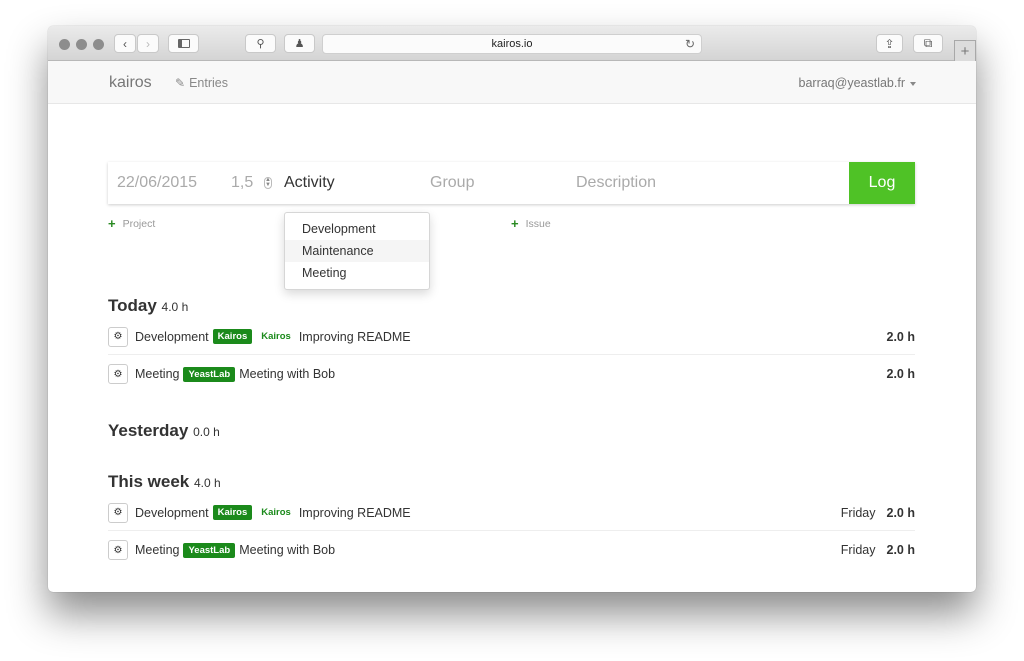 This screenshot has height=661, width=1024. Describe the element at coordinates (357, 229) in the screenshot. I see `dropdown-option: Development` at that location.